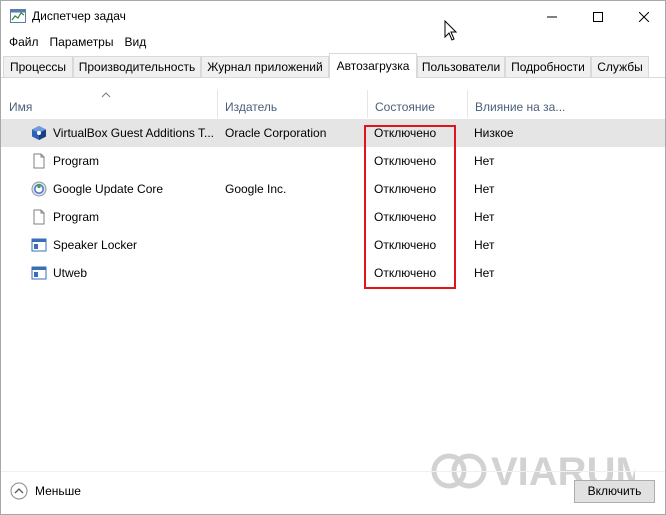 The height and width of the screenshot is (515, 666). What do you see at coordinates (78, 42) in the screenshot?
I see `menu-options: Параметры` at bounding box center [78, 42].